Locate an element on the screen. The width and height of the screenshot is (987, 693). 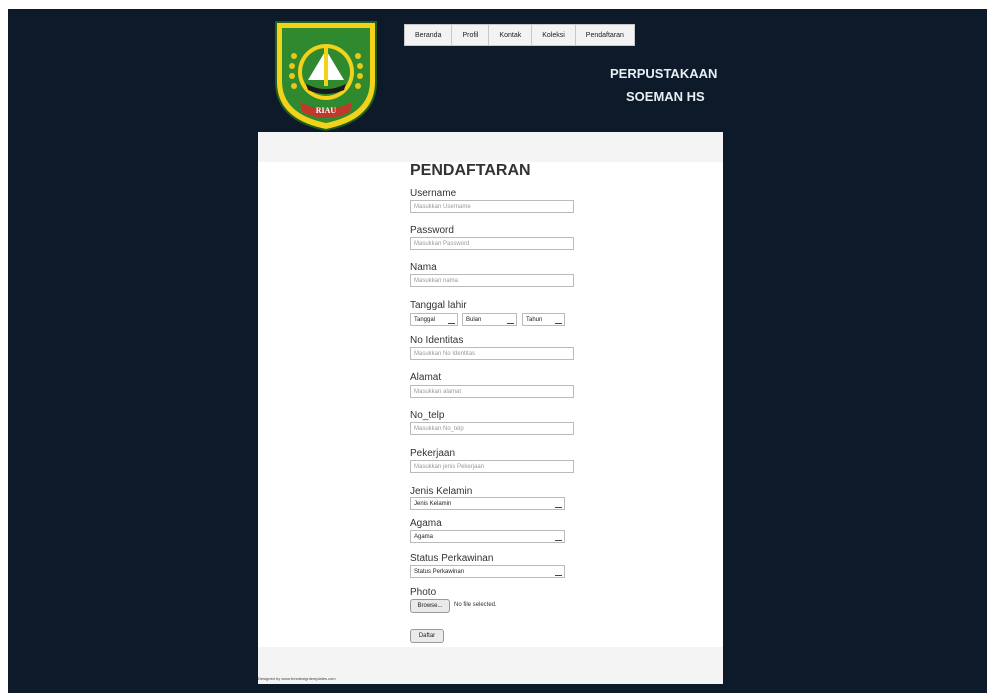
no-identitas-label: No Identitas is located at coordinates (437, 340).